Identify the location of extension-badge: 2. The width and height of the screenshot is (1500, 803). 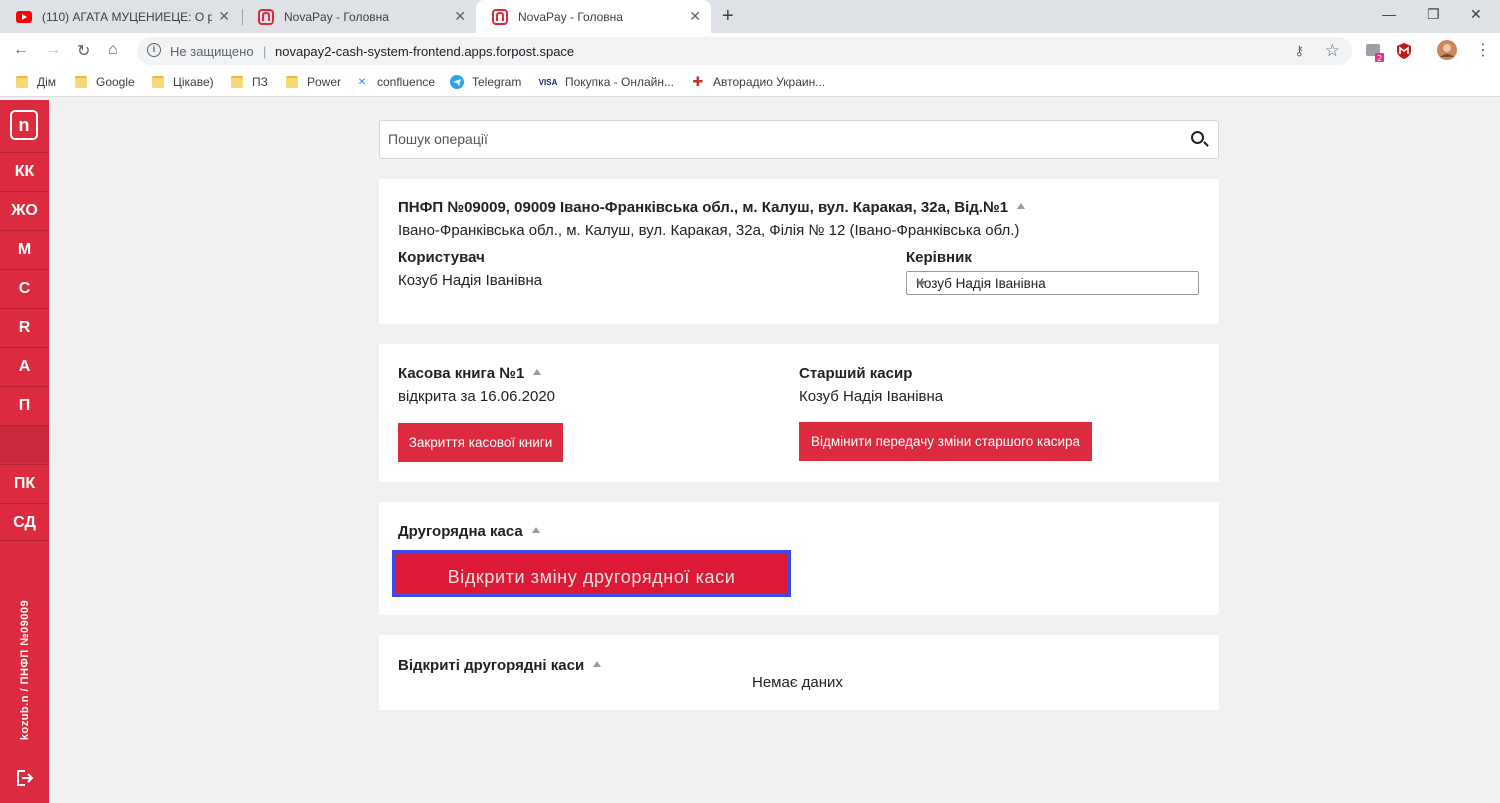
(1379, 58).